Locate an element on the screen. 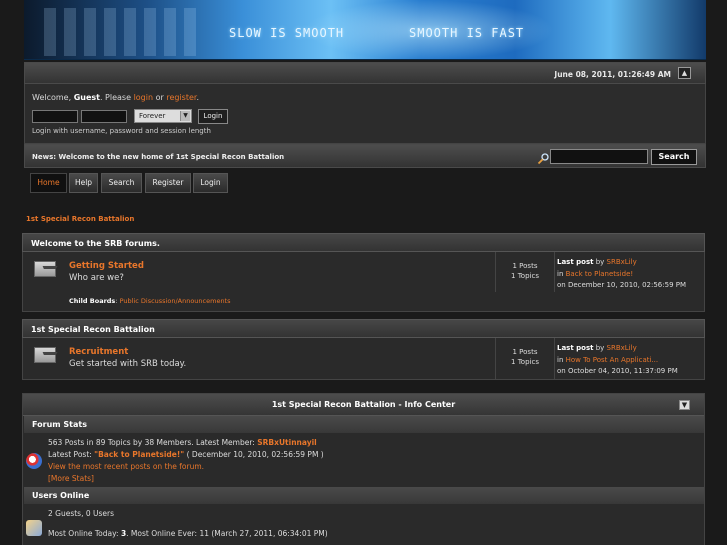  banner-slogan-left: SLOW IS SMOOTH is located at coordinates (287, 33).